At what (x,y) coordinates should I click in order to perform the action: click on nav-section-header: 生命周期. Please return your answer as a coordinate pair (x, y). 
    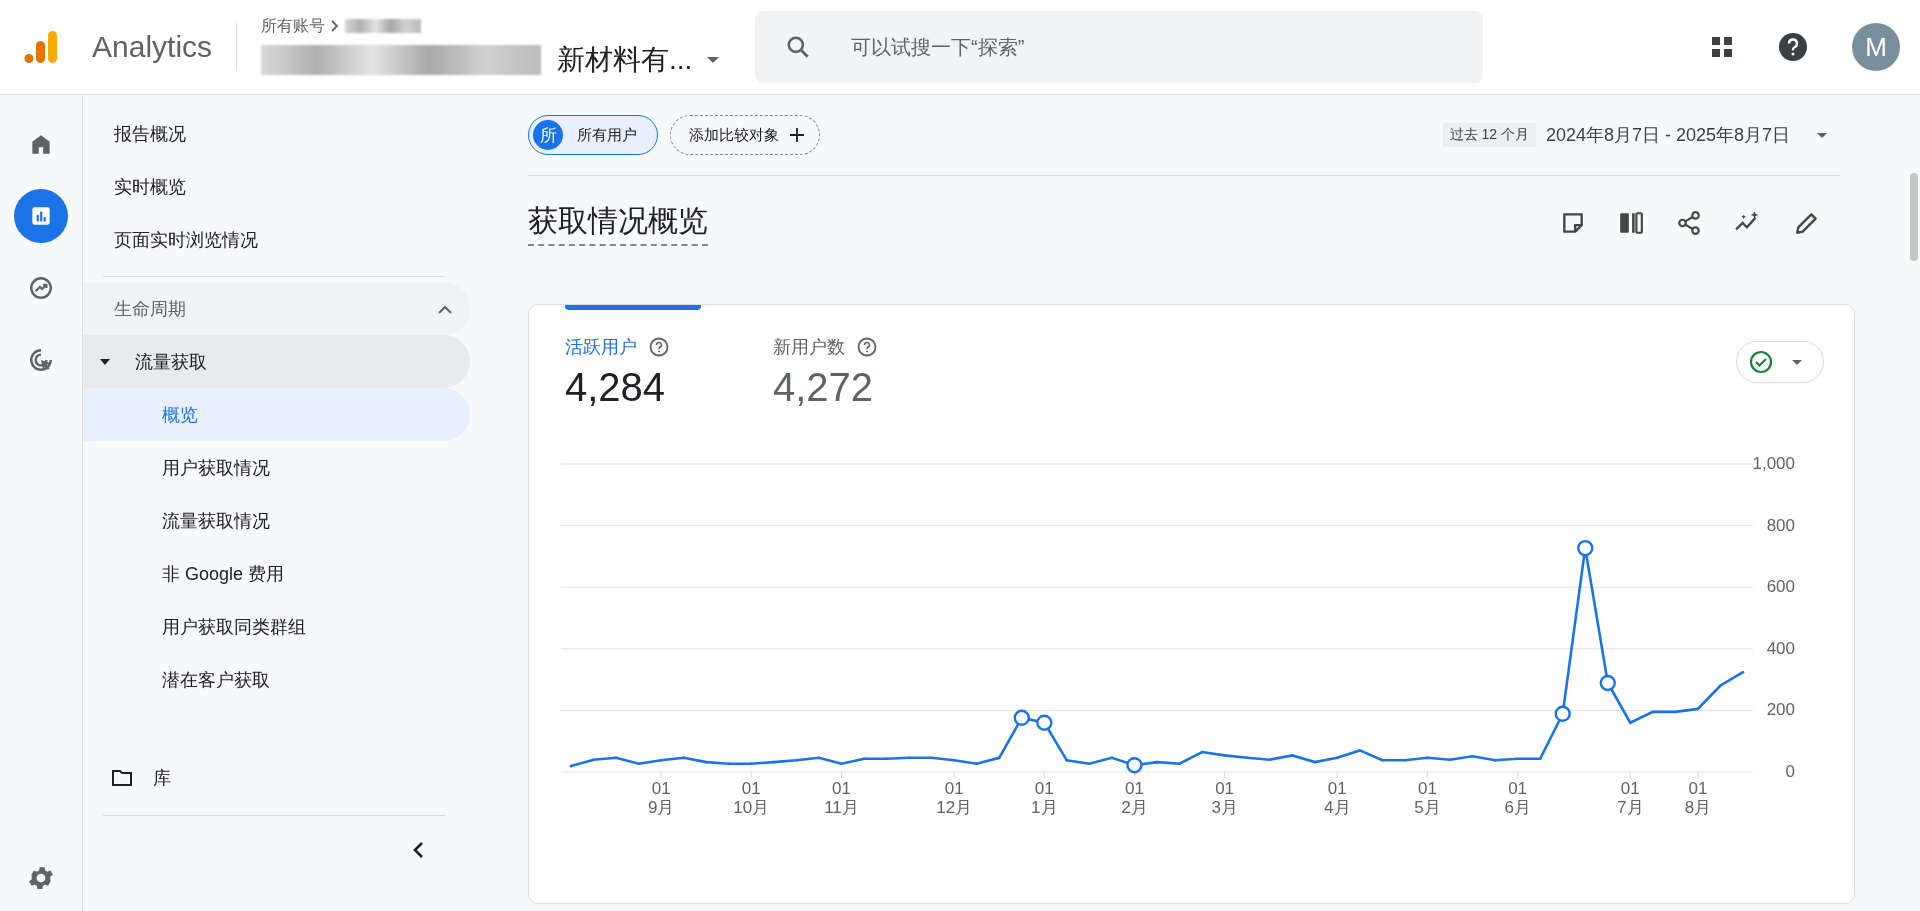
    Looking at the image, I should click on (276, 308).